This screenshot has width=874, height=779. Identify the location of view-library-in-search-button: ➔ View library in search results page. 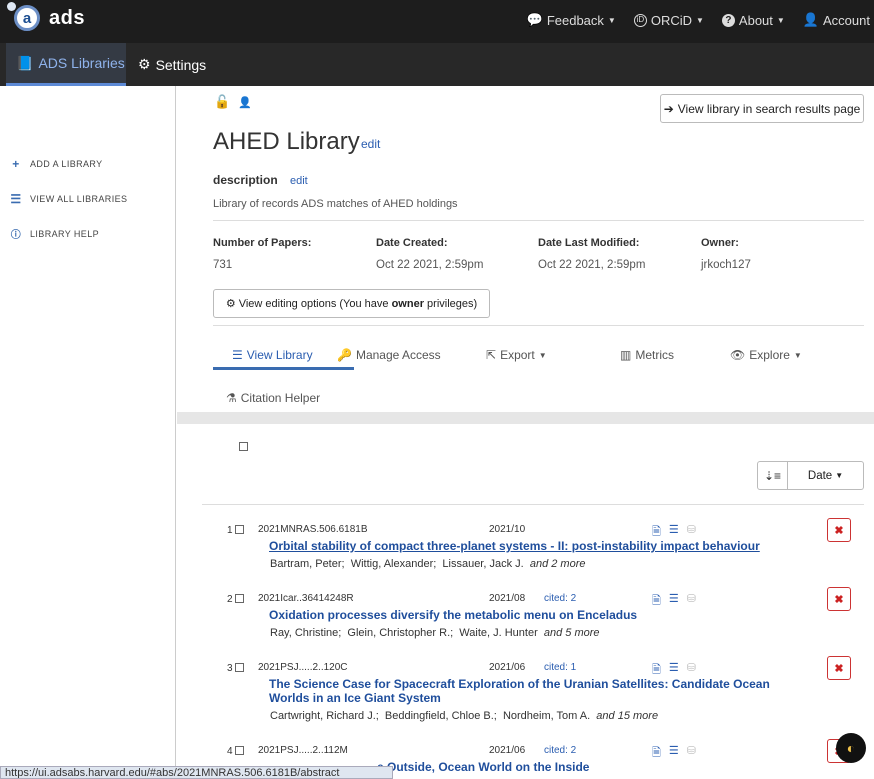
(762, 108).